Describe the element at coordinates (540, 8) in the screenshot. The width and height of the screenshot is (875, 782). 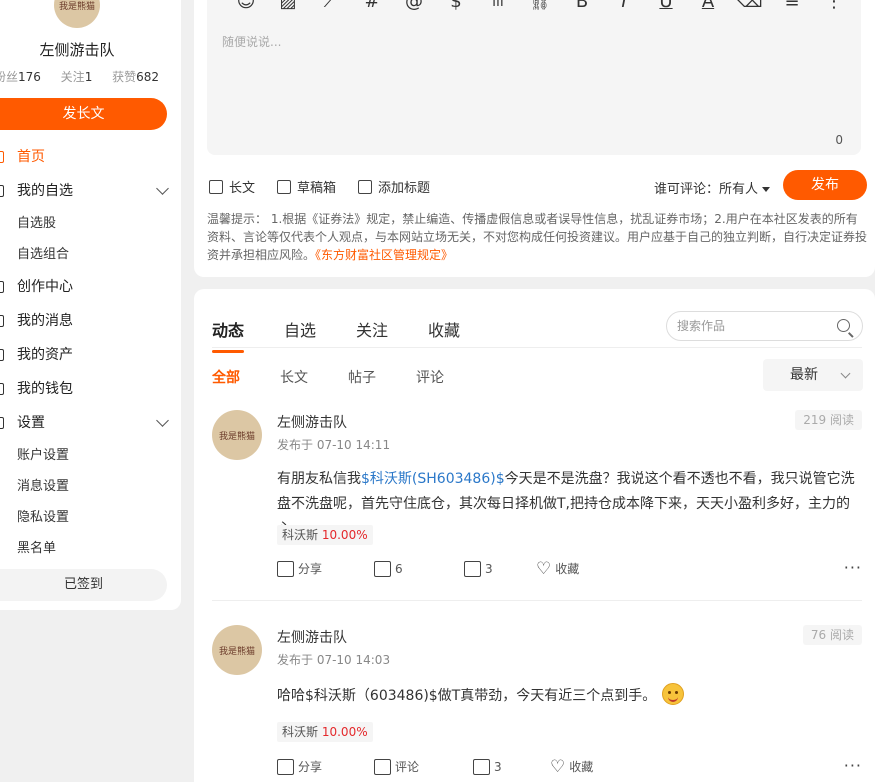
I see `link-icon: ⛓` at that location.